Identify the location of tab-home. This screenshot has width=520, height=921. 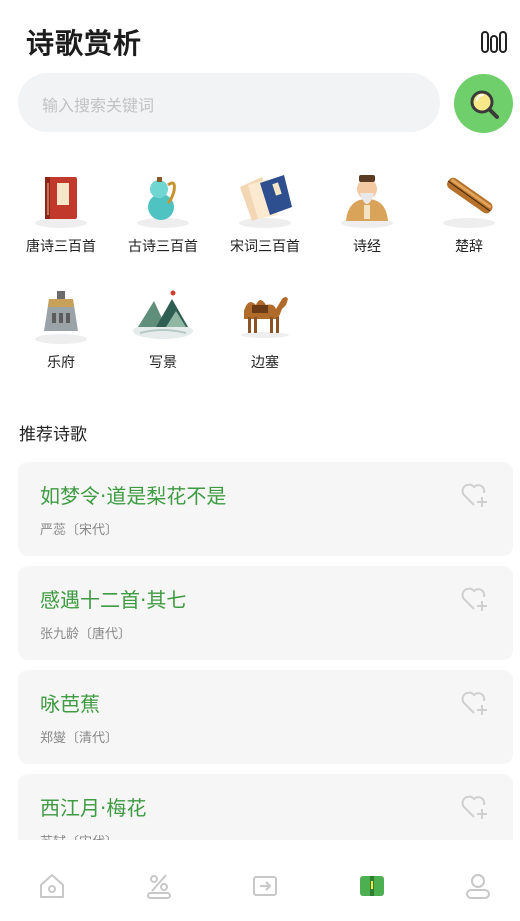
(52, 886).